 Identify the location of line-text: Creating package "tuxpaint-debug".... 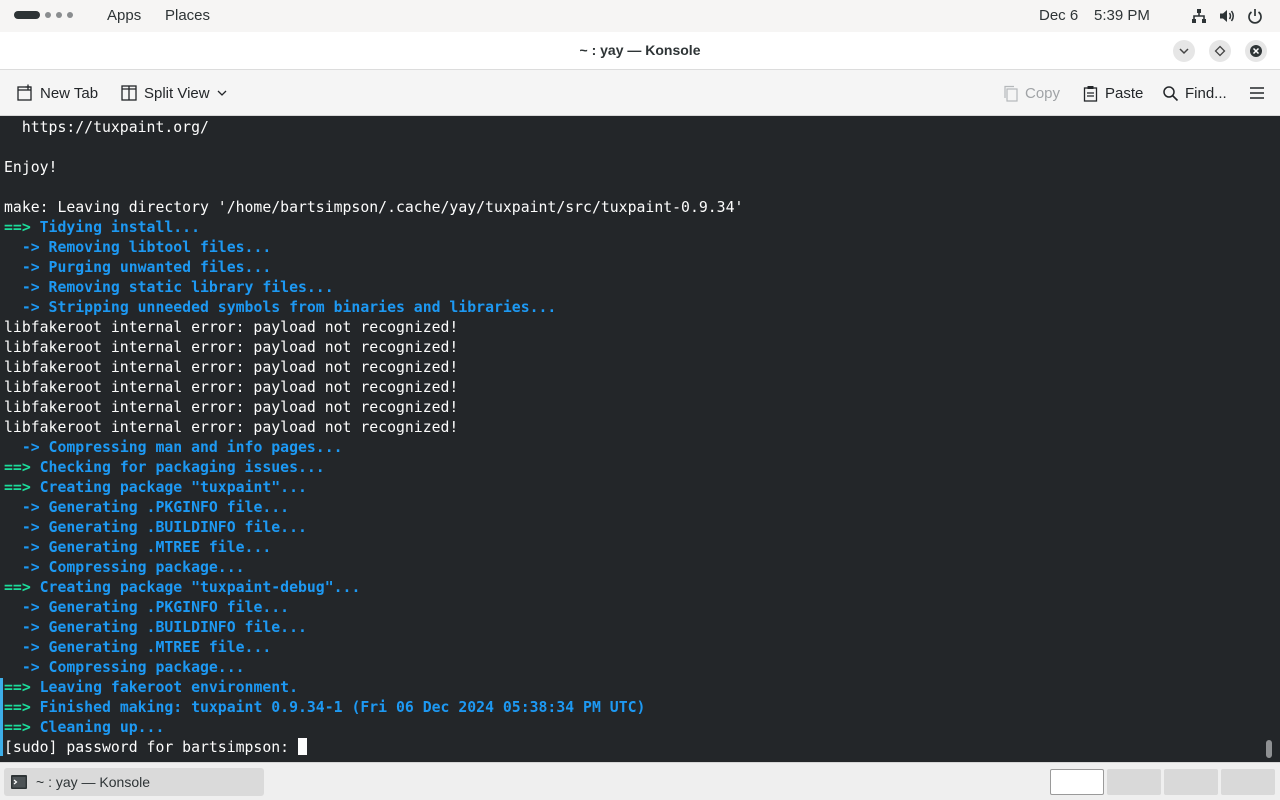
(195, 587).